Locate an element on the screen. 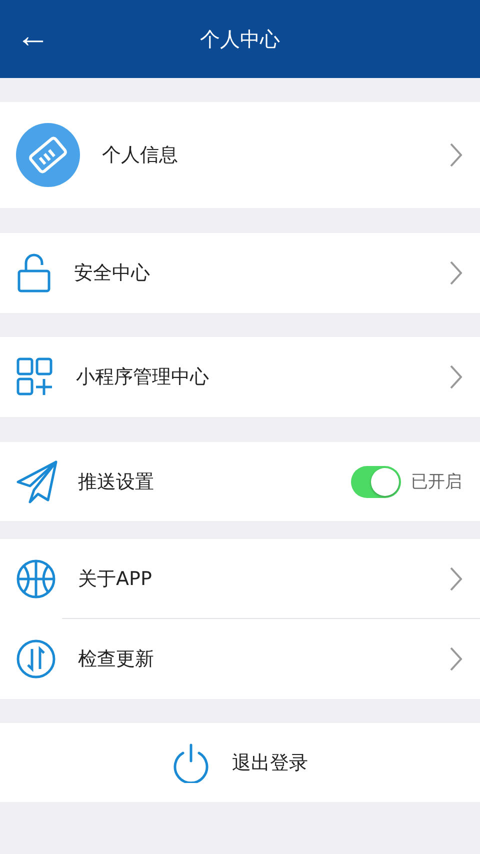  settings-row: 个人信息 is located at coordinates (240, 155).